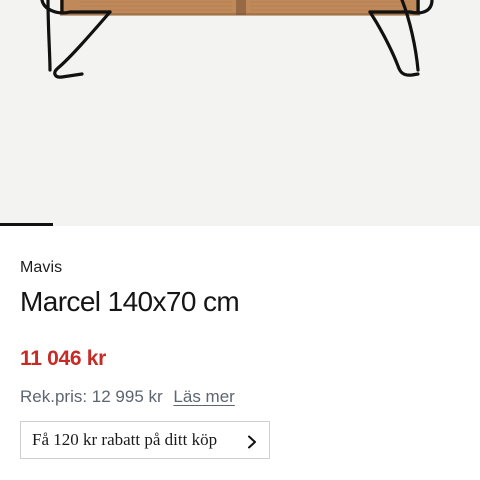  What do you see at coordinates (26, 224) in the screenshot?
I see `carousel-indicator` at bounding box center [26, 224].